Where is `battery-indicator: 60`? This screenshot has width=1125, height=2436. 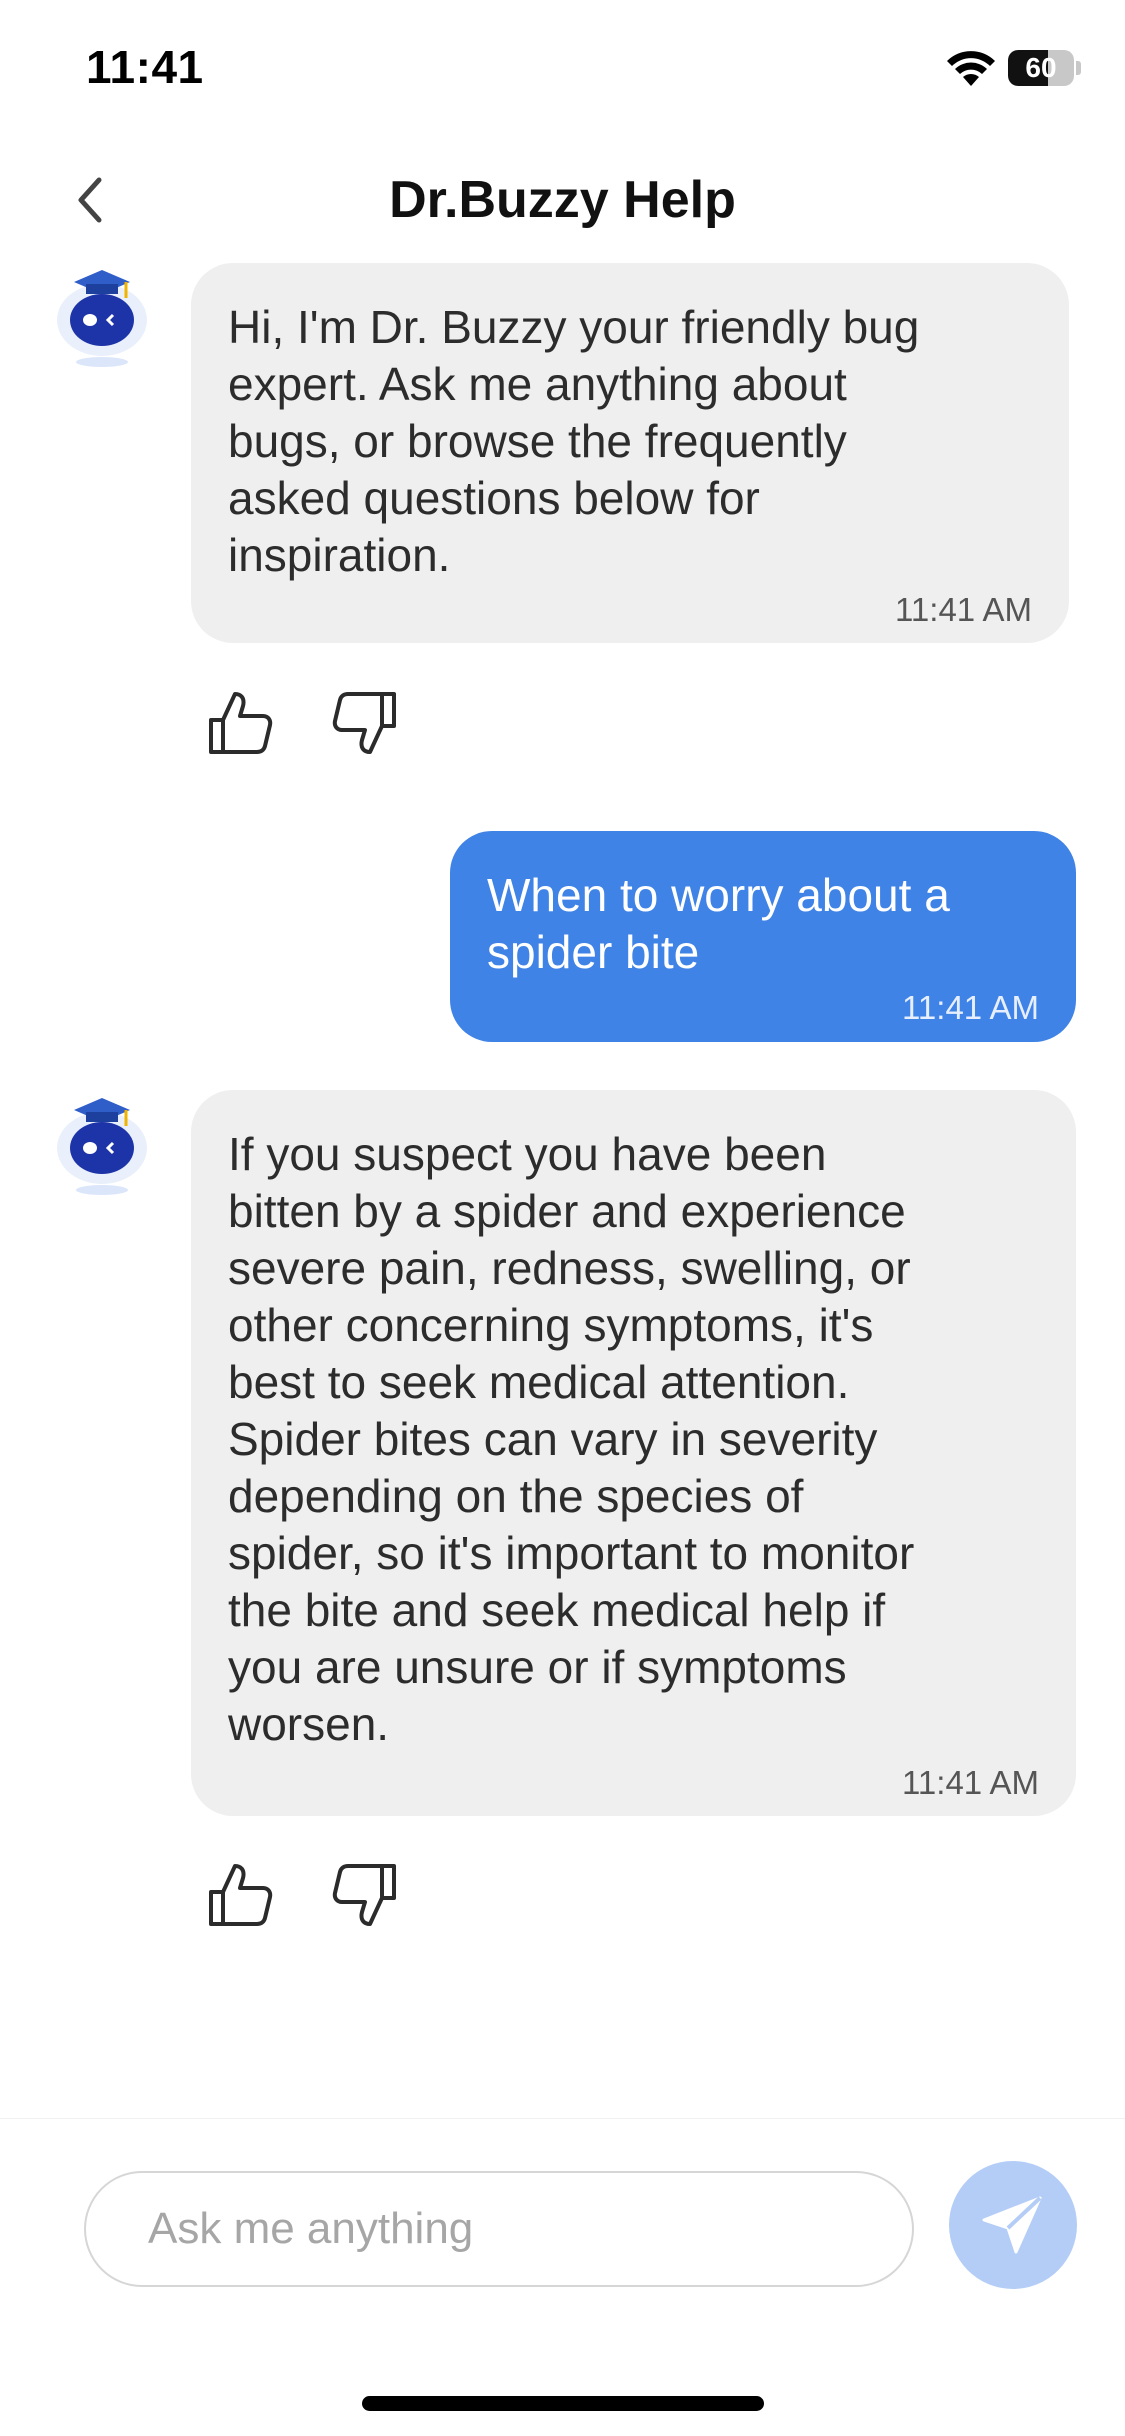
battery-indicator: 60 is located at coordinates (1044, 68).